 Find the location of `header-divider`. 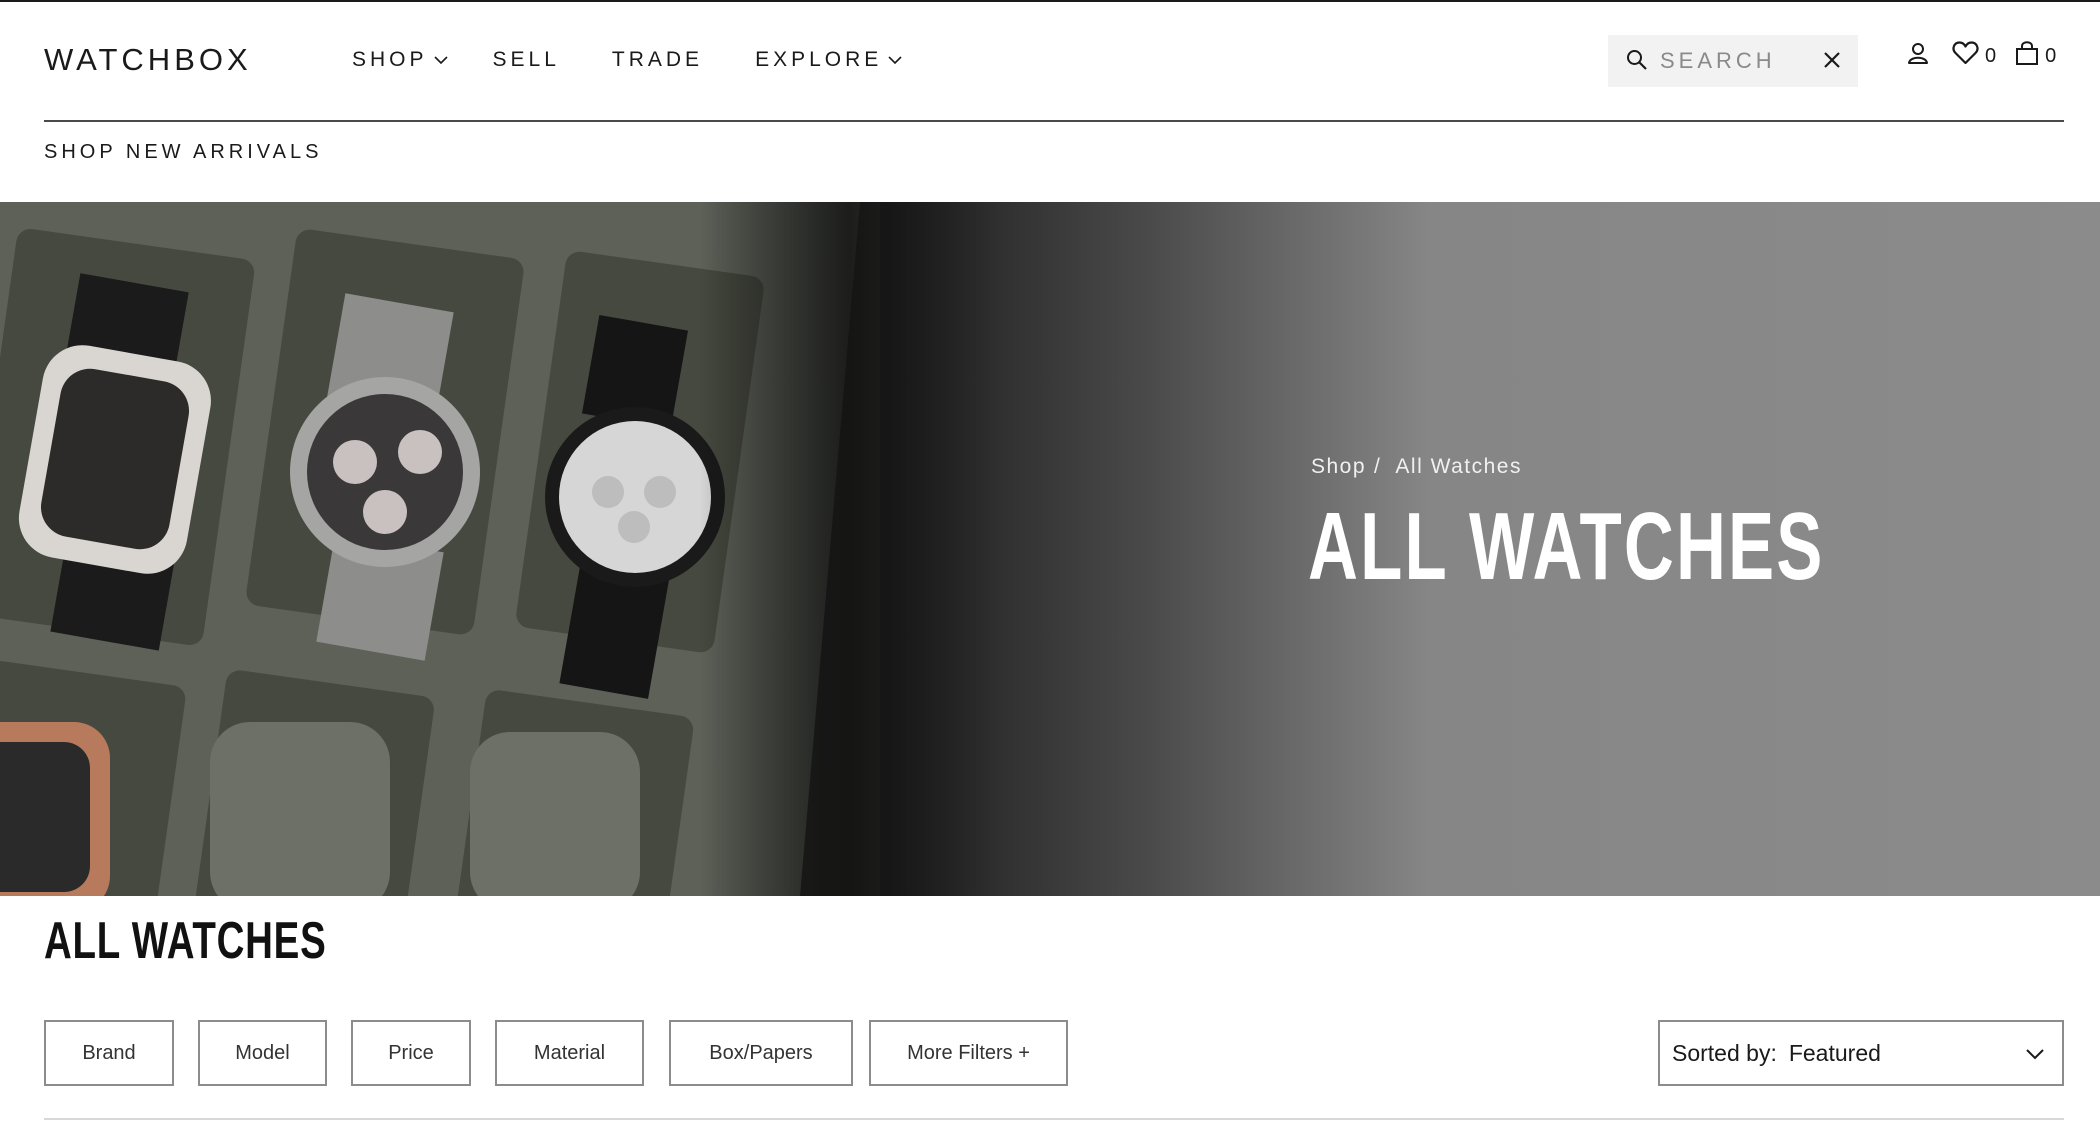

header-divider is located at coordinates (1054, 121).